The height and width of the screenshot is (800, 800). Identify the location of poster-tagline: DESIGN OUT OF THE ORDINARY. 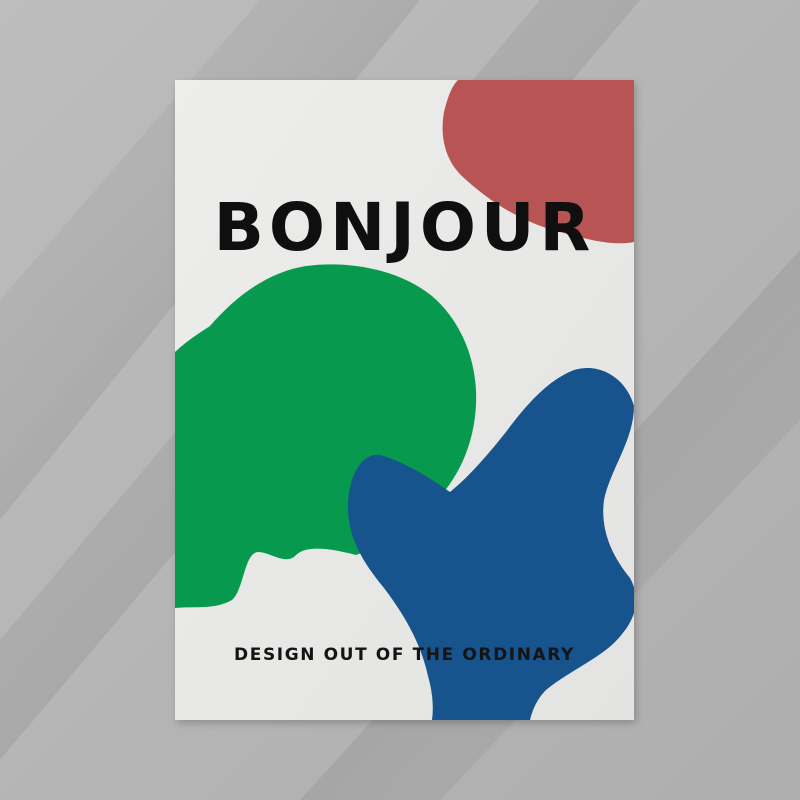
(404, 655).